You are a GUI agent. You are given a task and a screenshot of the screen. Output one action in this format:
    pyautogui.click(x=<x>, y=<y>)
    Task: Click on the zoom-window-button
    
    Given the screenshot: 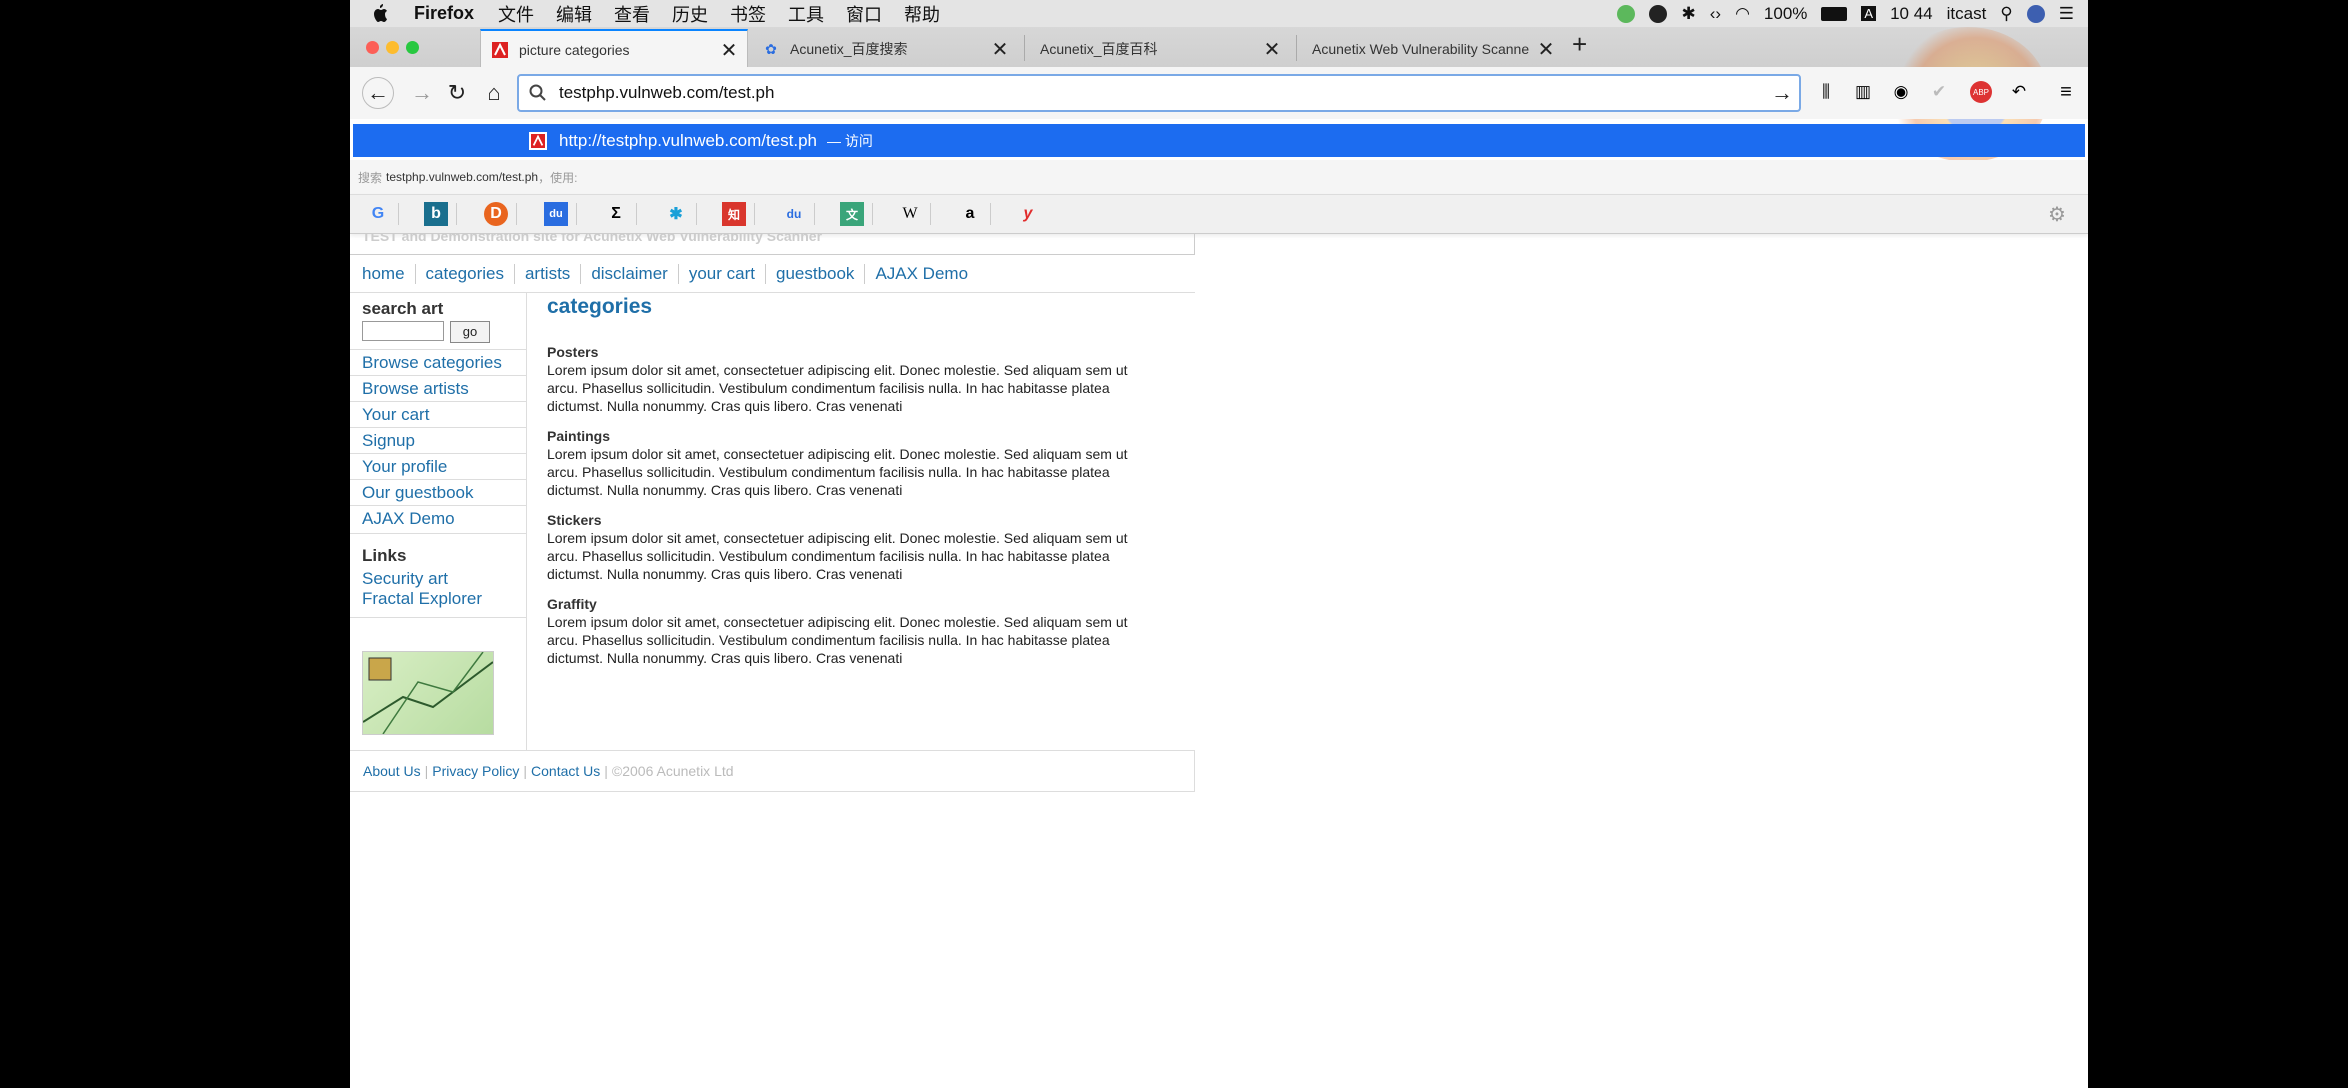 What is the action you would take?
    pyautogui.click(x=412, y=47)
    